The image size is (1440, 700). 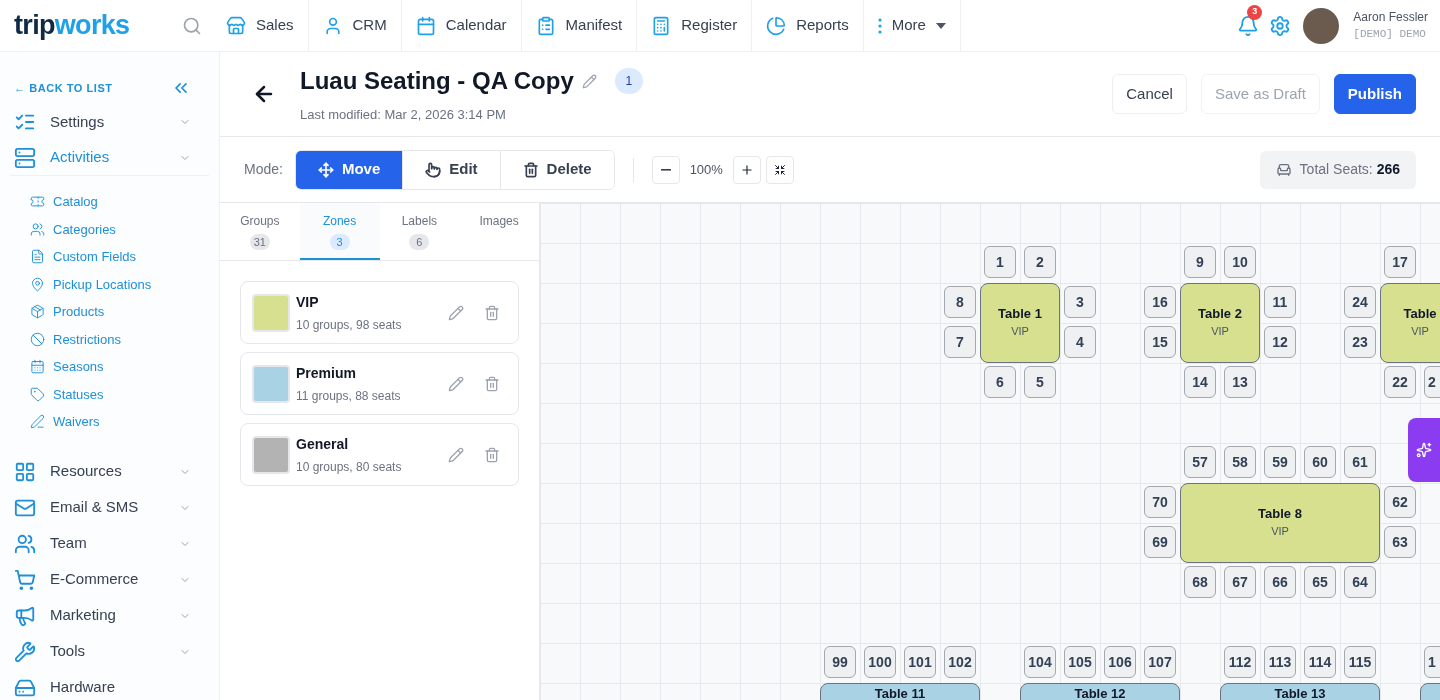 What do you see at coordinates (499, 231) in the screenshot?
I see `panel-tab: Images` at bounding box center [499, 231].